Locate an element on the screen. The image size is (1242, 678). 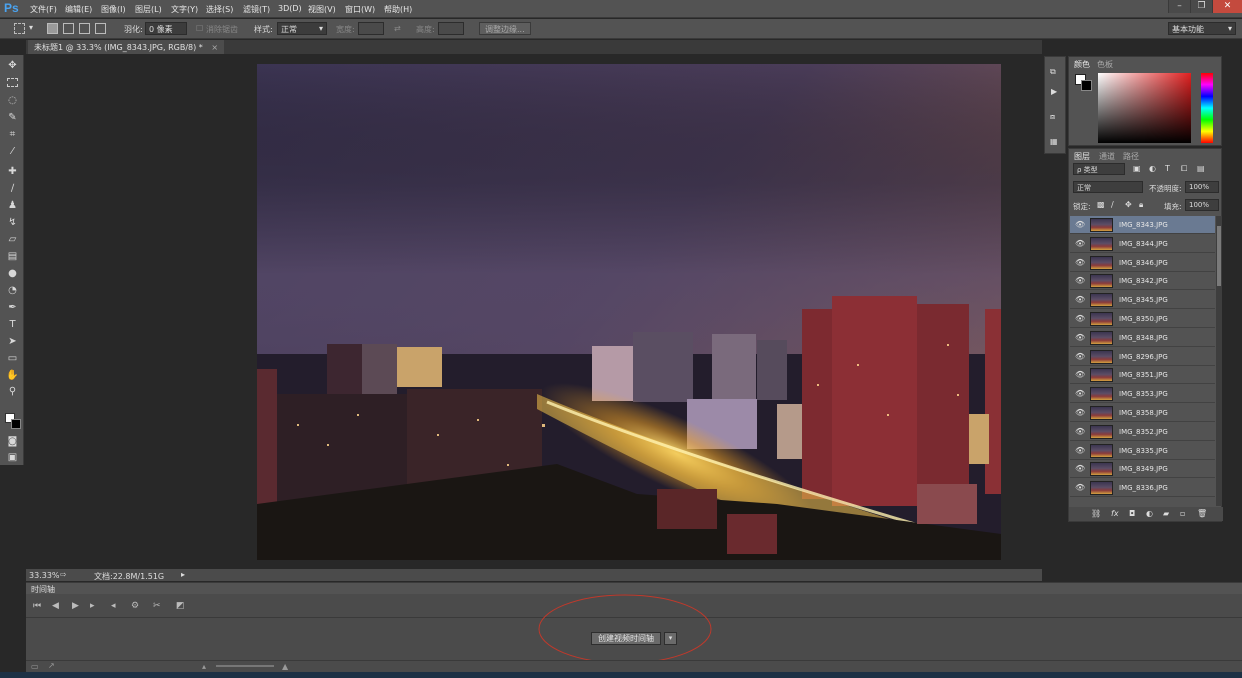
filter-adjust-icon: ◐ is located at coordinates (1152, 168).